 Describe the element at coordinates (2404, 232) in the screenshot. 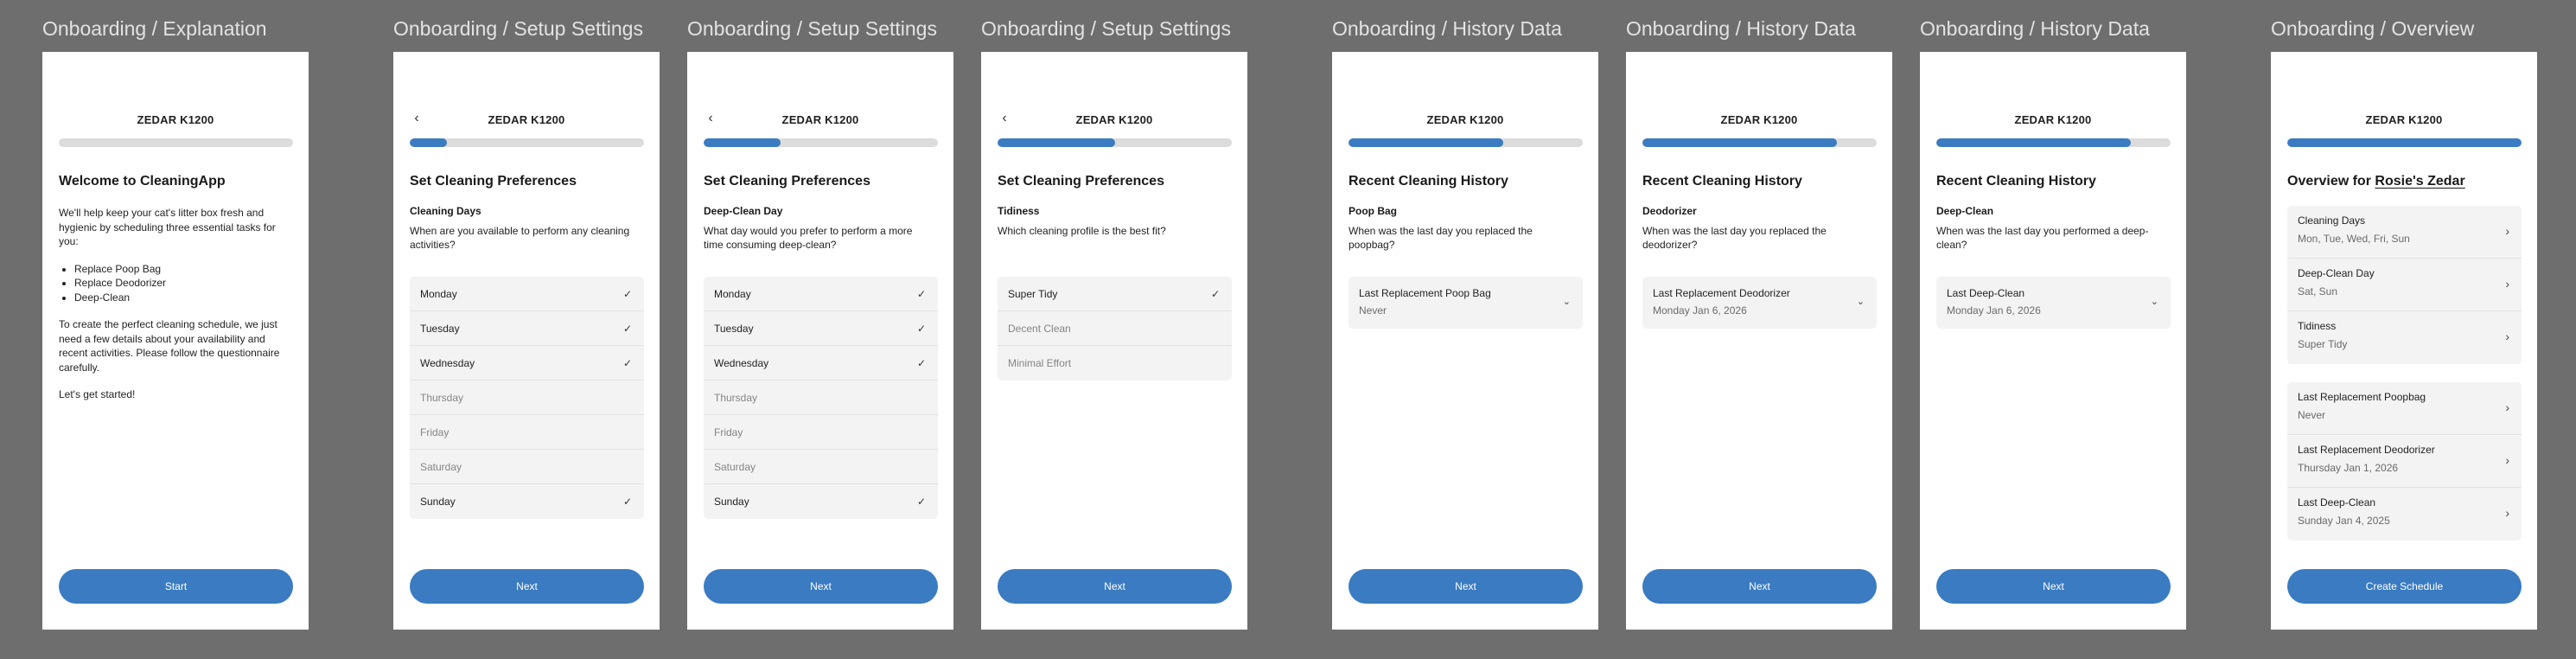

I see `overview-row: Cleaning Days Mon, Tue, Wed, Fri, Sun ›` at that location.